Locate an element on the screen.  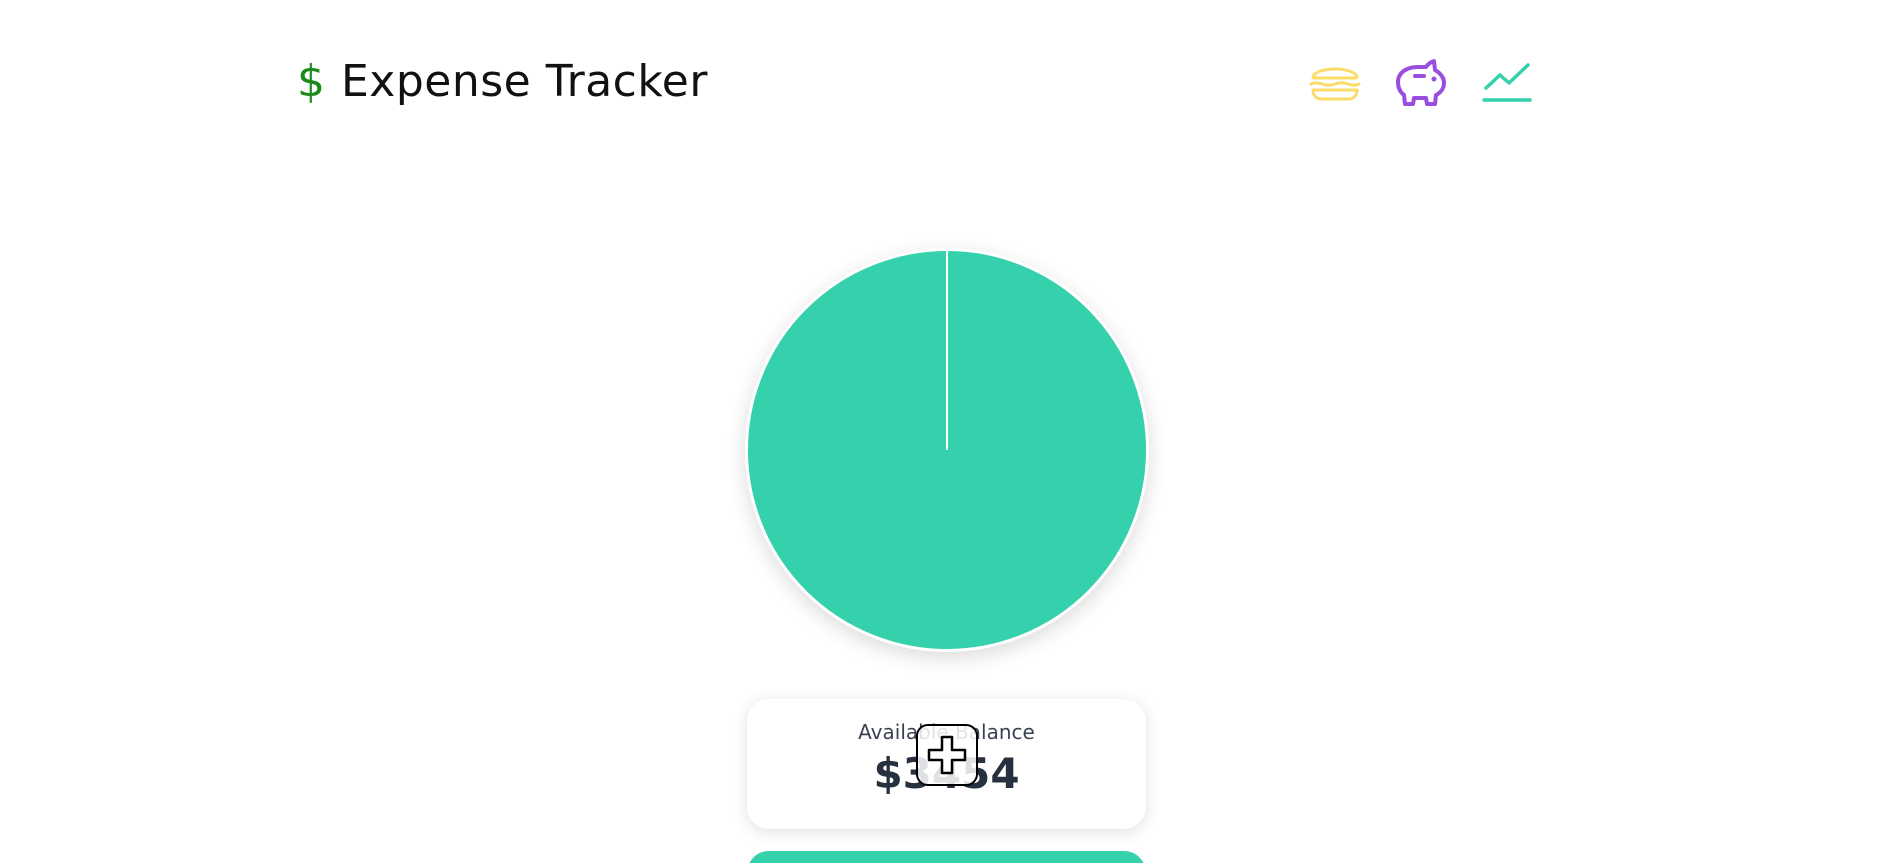
header: $ Expense Tracker is located at coordinates (502, 82).